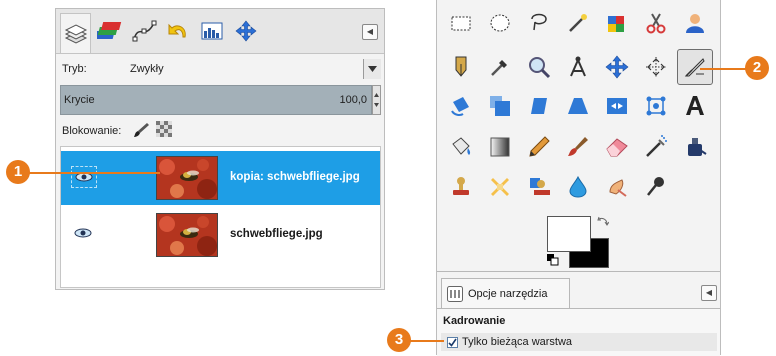 The height and width of the screenshot is (356, 776). Describe the element at coordinates (94, 173) in the screenshot. I see `callout-1-leader` at that location.